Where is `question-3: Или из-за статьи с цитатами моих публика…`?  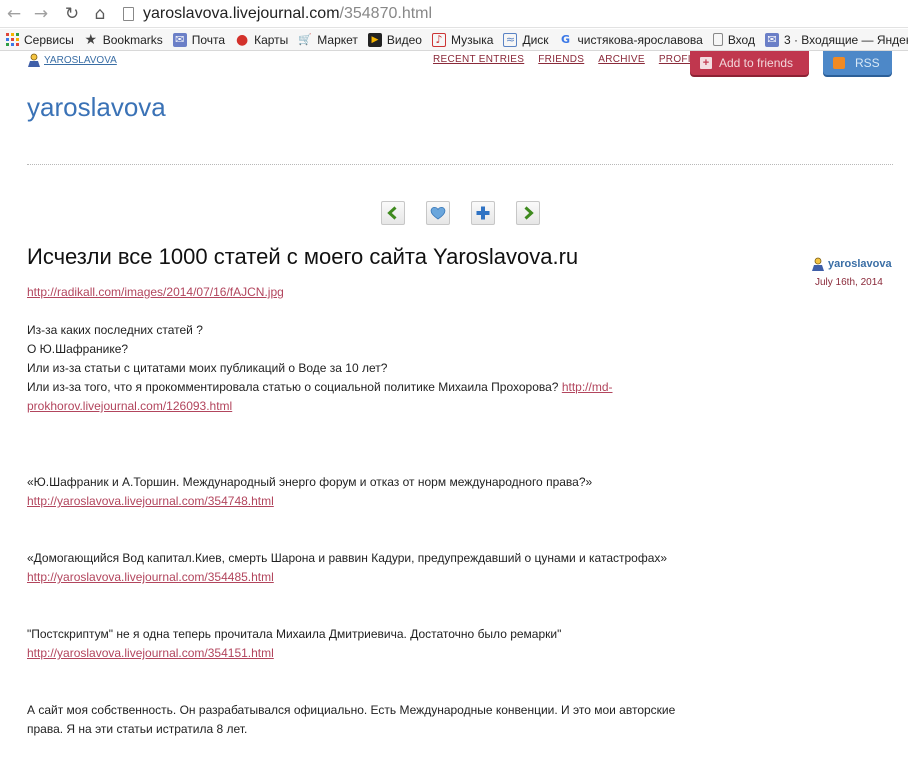
question-3: Или из-за статьи с цитатами моих публика… is located at coordinates (207, 368).